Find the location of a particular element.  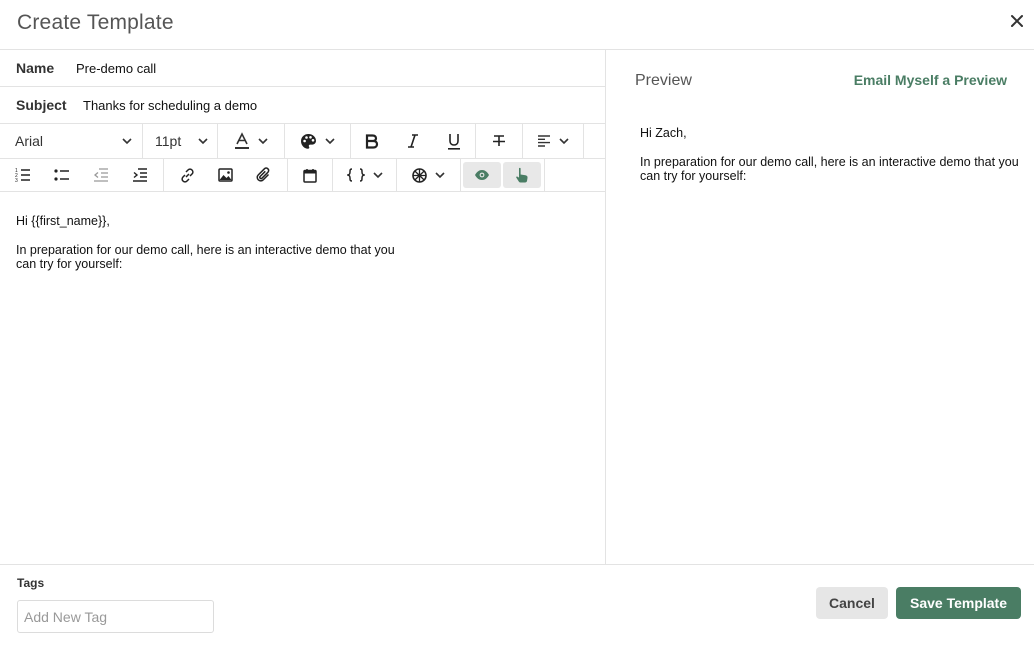

variables-icon is located at coordinates (355, 175).